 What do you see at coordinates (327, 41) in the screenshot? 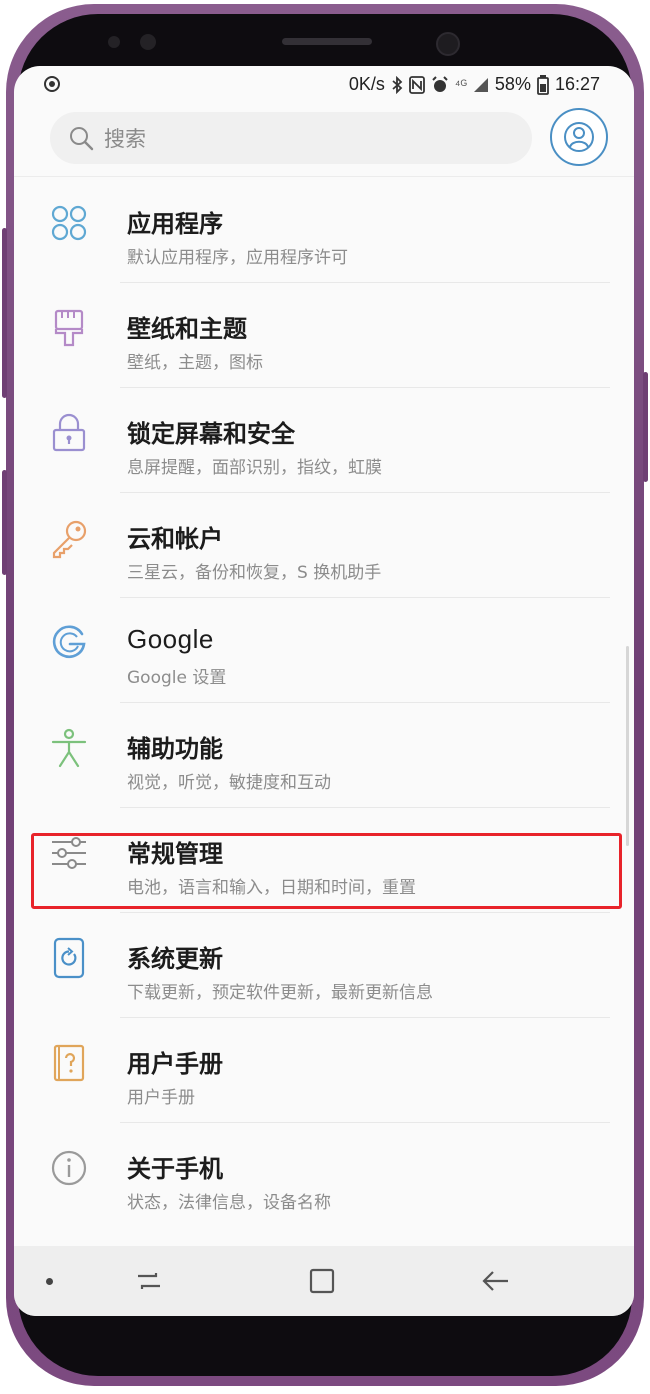
I see `earpiece-speaker` at bounding box center [327, 41].